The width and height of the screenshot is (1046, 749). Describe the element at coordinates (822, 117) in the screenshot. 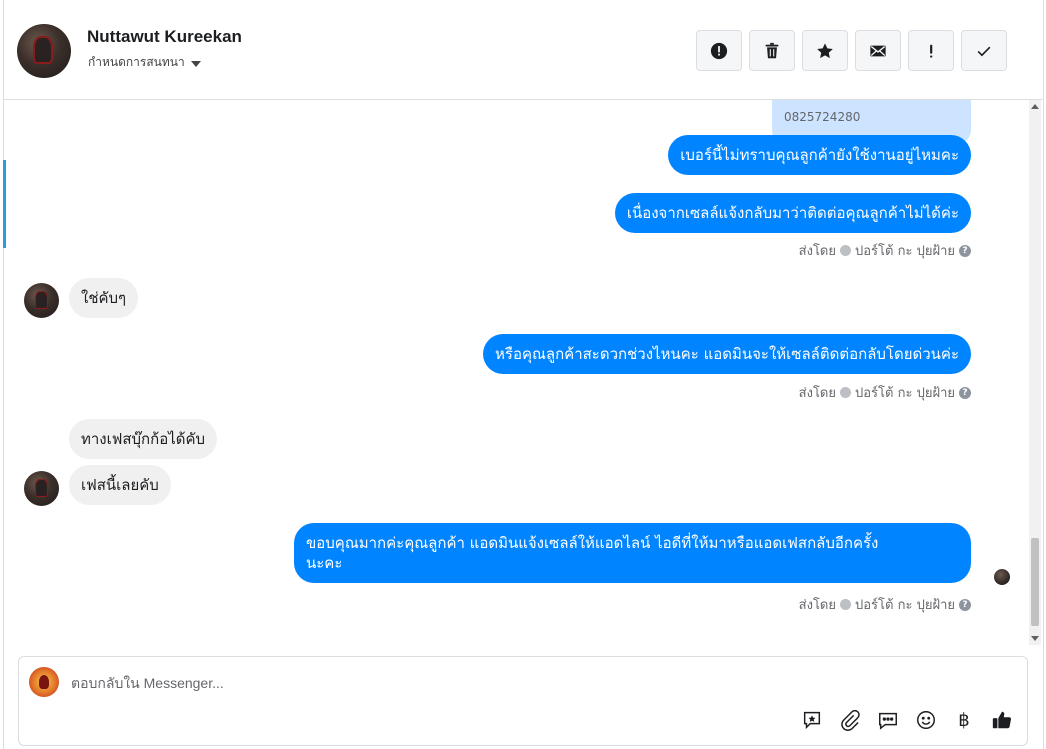

I see `message-text: 0825724280` at that location.